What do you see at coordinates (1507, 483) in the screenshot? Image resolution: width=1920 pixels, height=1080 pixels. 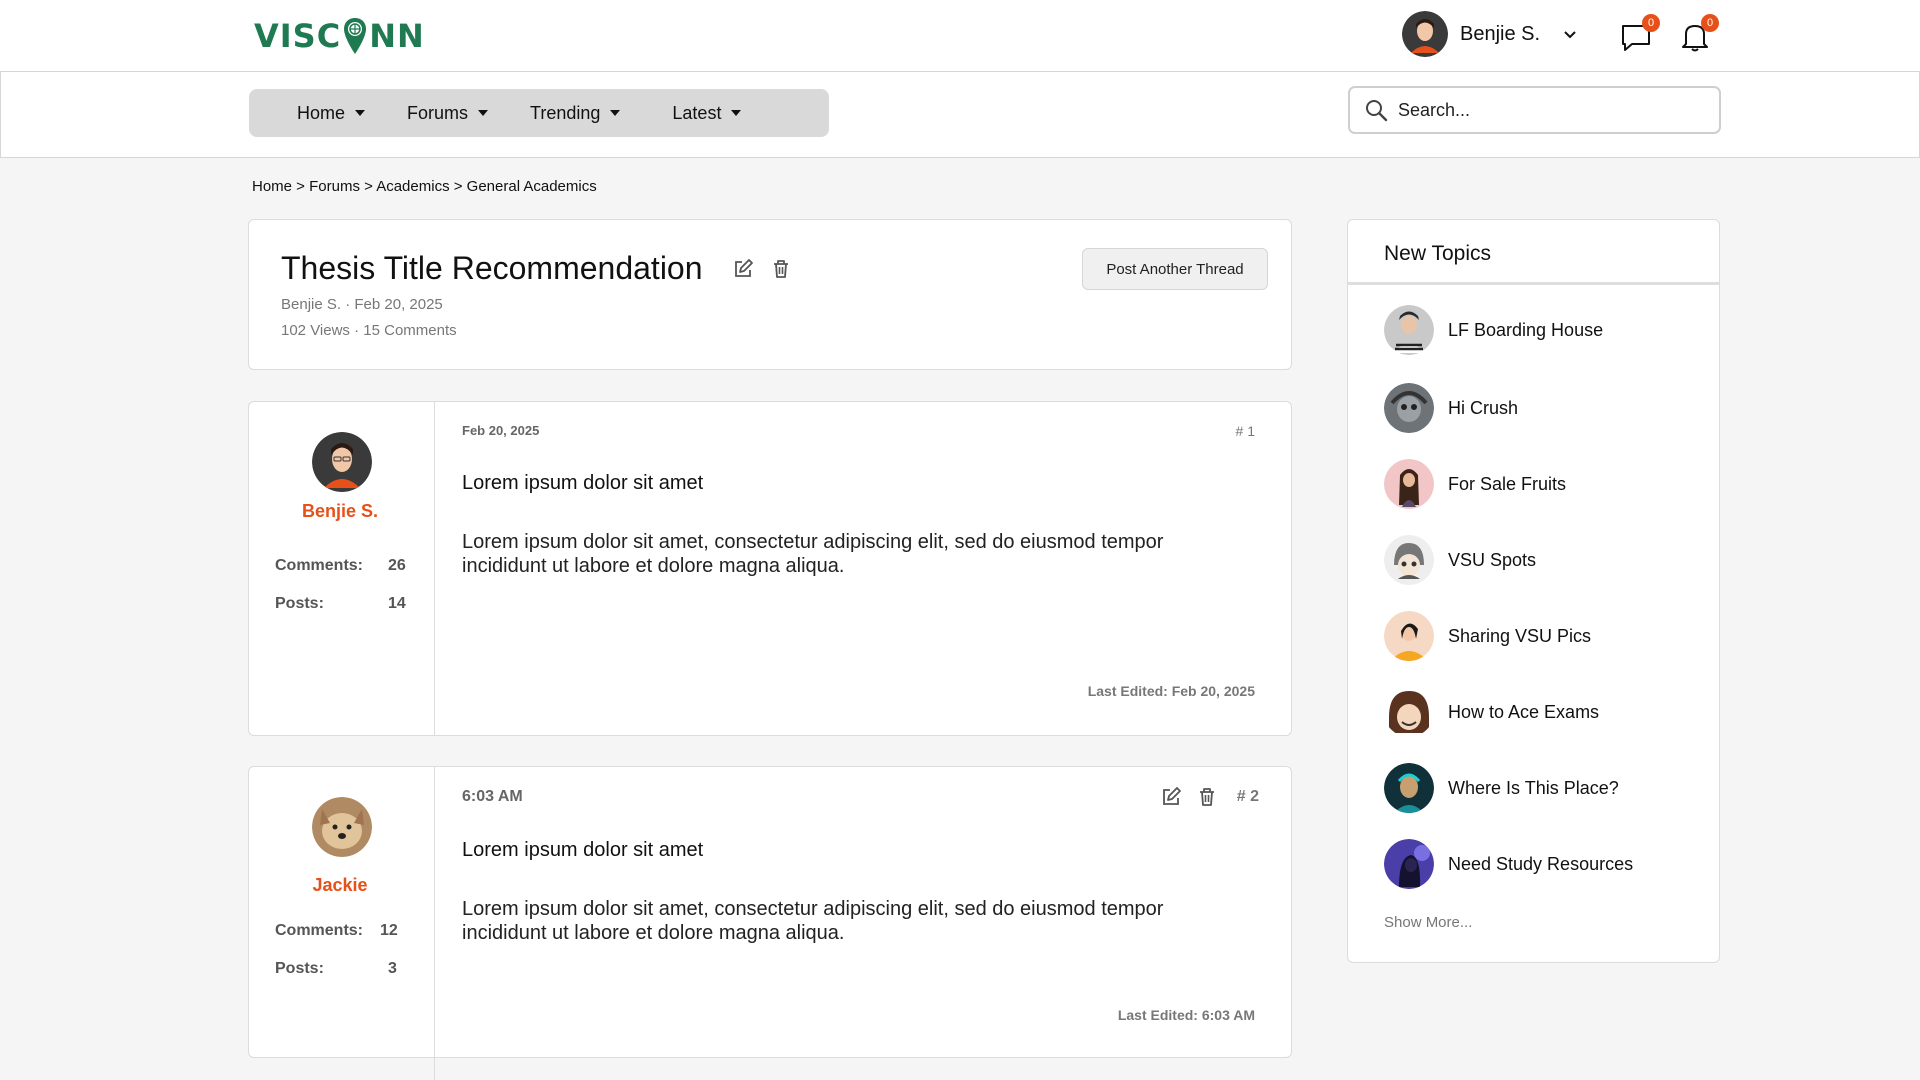 I see `topic-label: For Sale Fruits` at bounding box center [1507, 483].